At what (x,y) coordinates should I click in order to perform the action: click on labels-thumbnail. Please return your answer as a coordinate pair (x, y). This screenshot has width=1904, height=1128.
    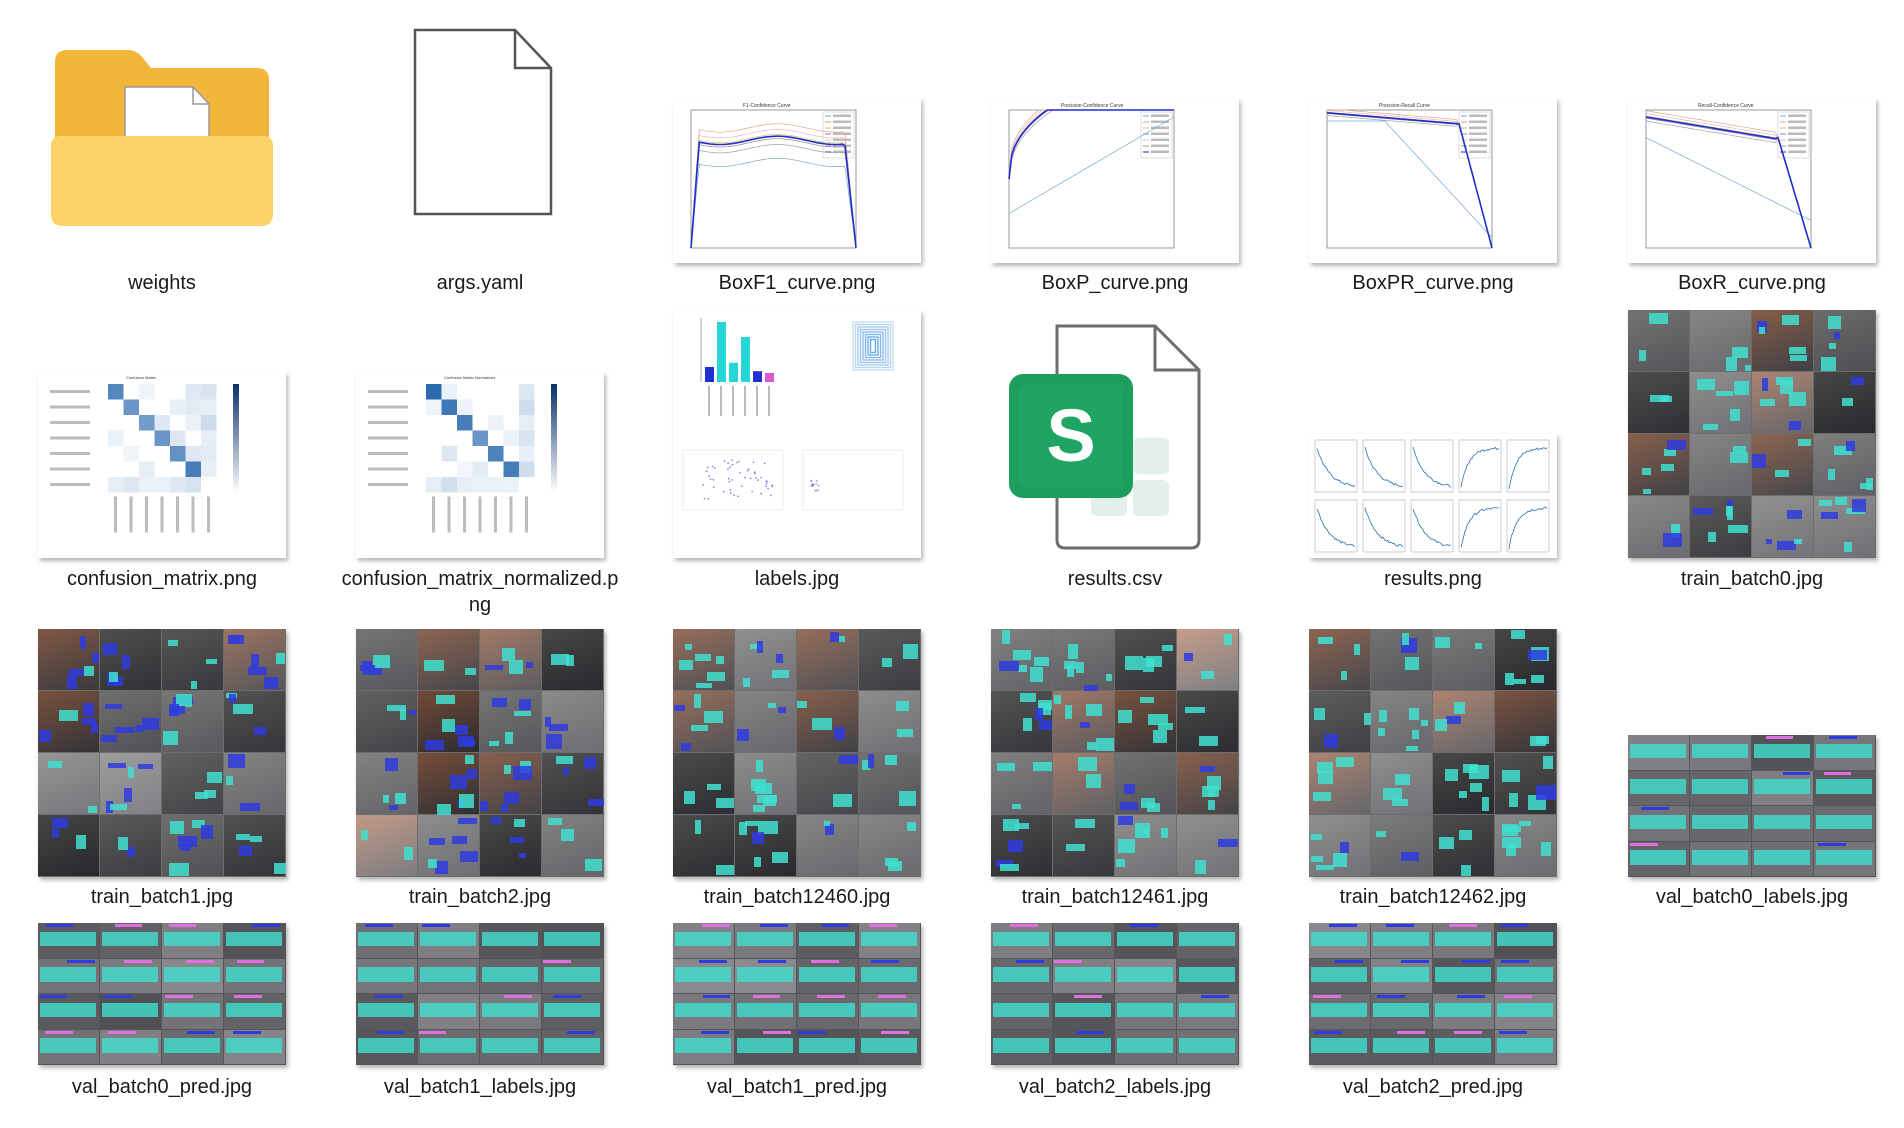
    Looking at the image, I should click on (797, 434).